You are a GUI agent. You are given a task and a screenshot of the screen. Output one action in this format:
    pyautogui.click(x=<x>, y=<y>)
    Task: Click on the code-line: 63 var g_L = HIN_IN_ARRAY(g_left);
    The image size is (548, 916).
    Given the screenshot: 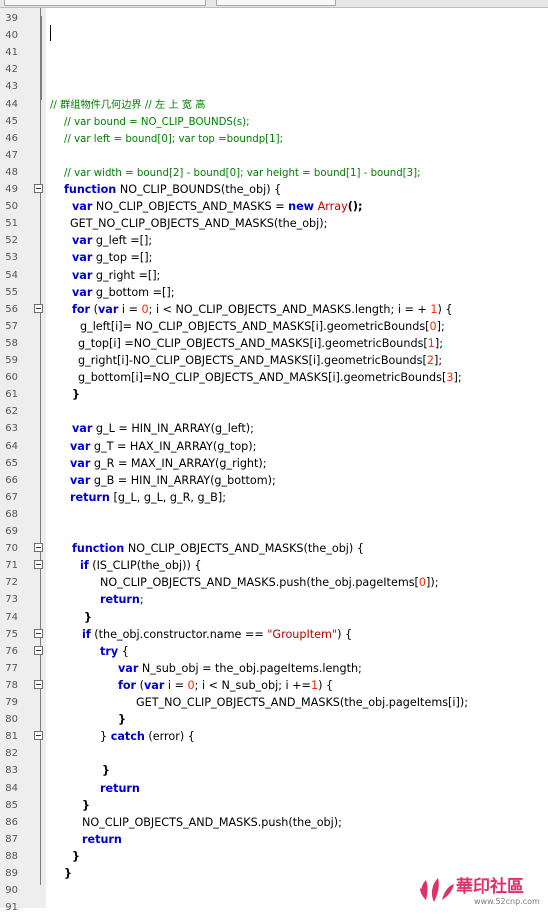 What is the action you would take?
    pyautogui.click(x=274, y=428)
    